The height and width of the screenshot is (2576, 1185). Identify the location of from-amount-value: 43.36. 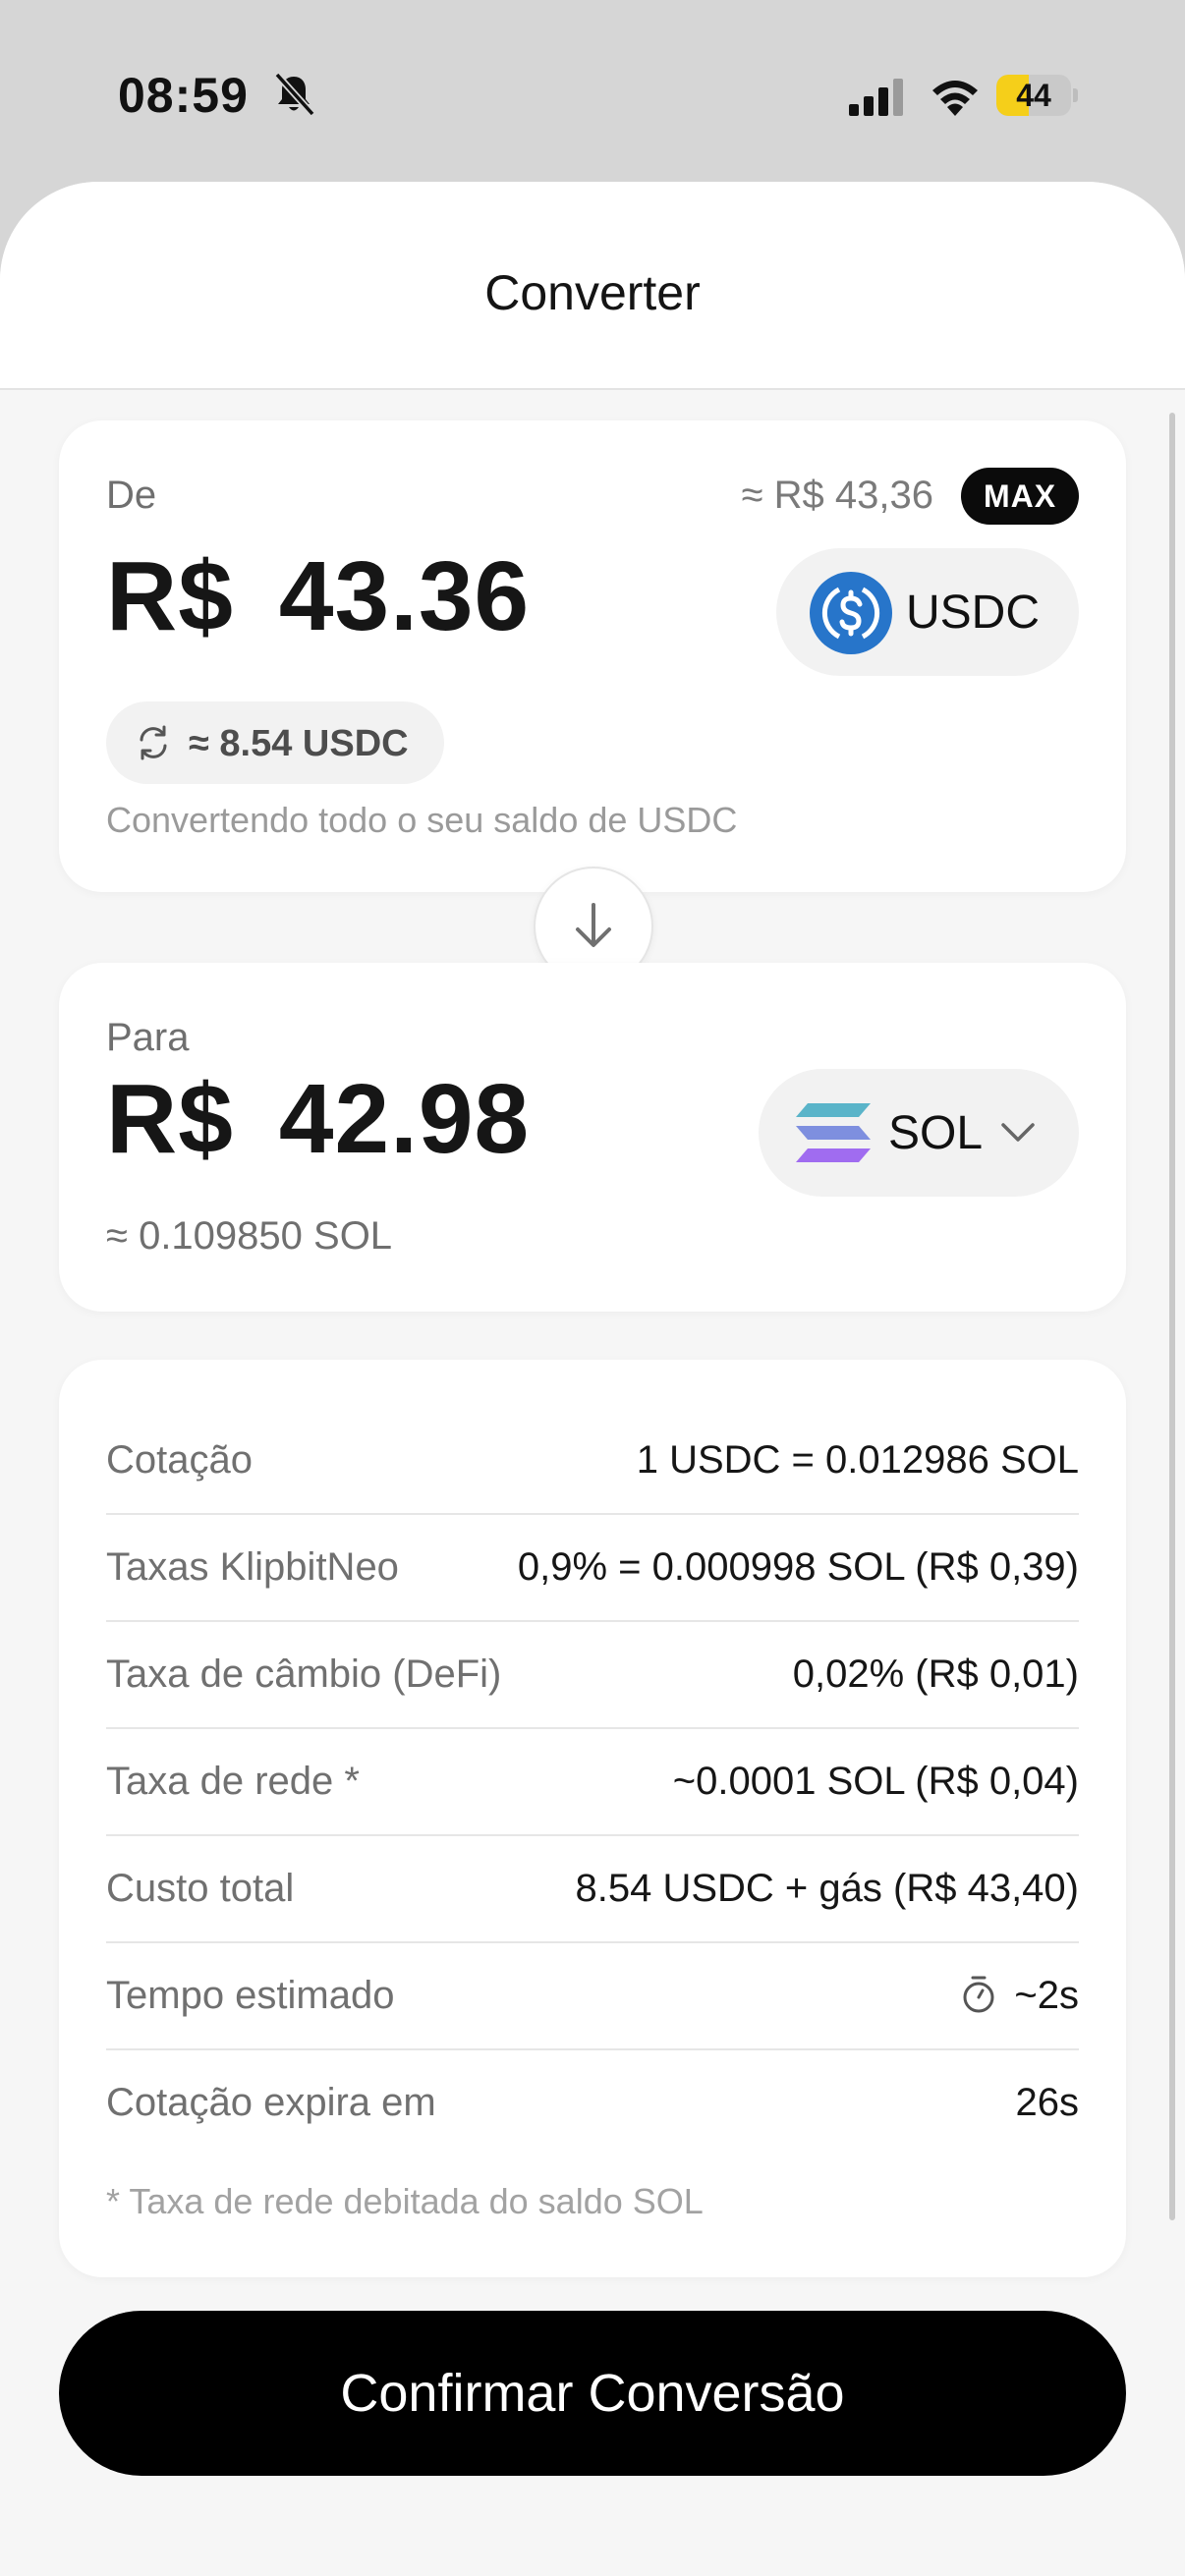
(405, 596).